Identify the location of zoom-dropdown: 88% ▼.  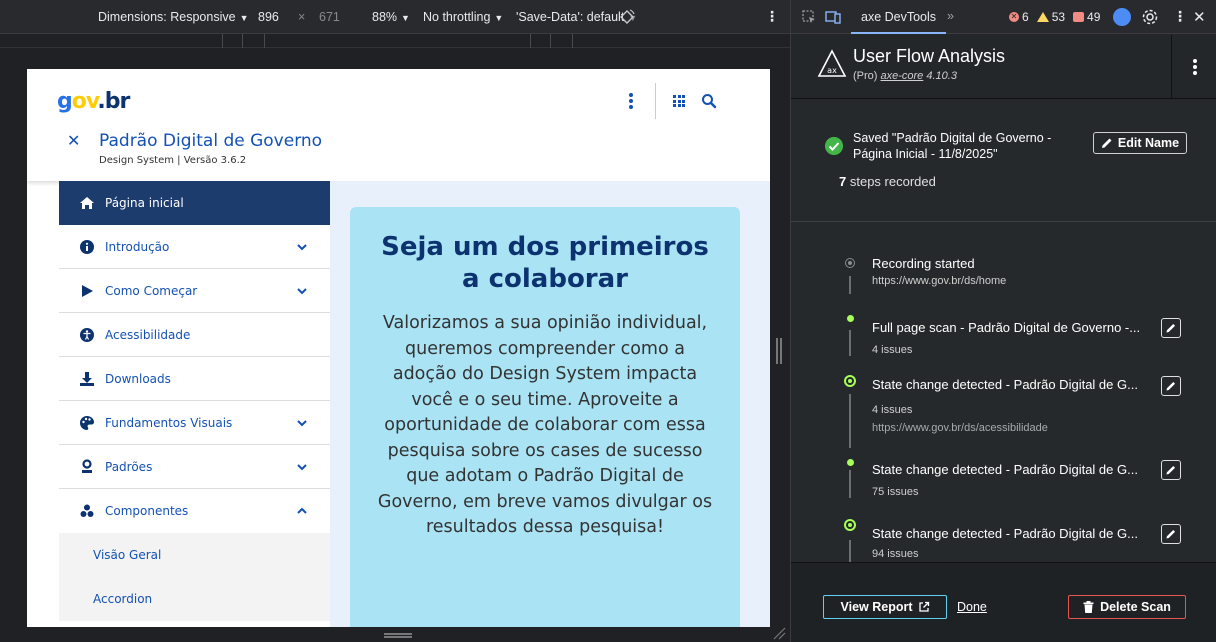
(391, 17).